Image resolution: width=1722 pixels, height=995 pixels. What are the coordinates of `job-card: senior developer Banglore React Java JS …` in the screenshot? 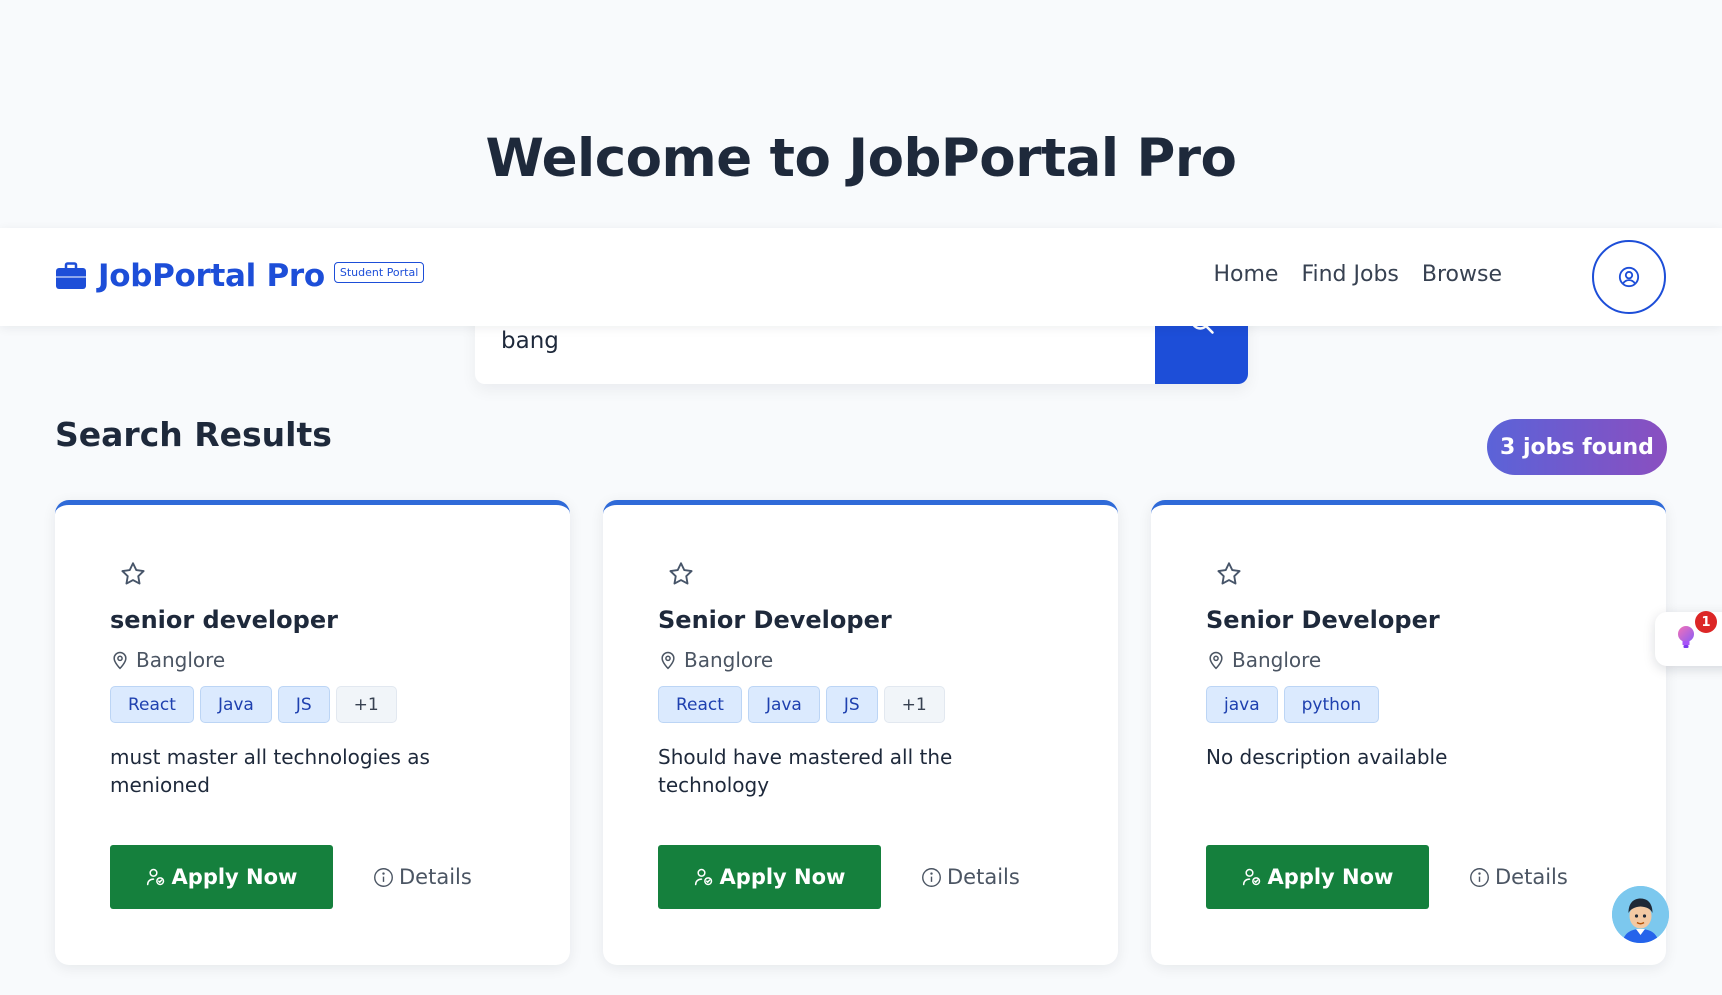 It's located at (312, 732).